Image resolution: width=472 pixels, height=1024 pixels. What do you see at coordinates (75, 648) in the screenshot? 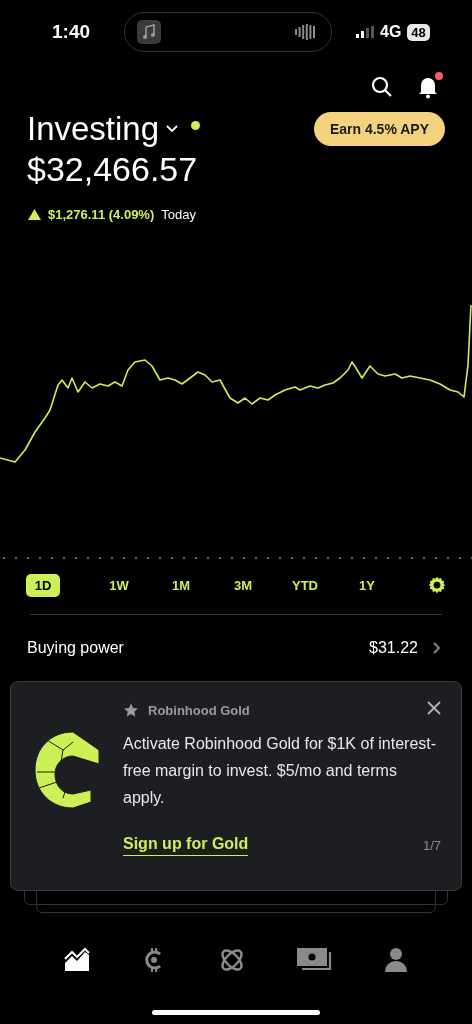
I see `buying-power-label: Buying power` at bounding box center [75, 648].